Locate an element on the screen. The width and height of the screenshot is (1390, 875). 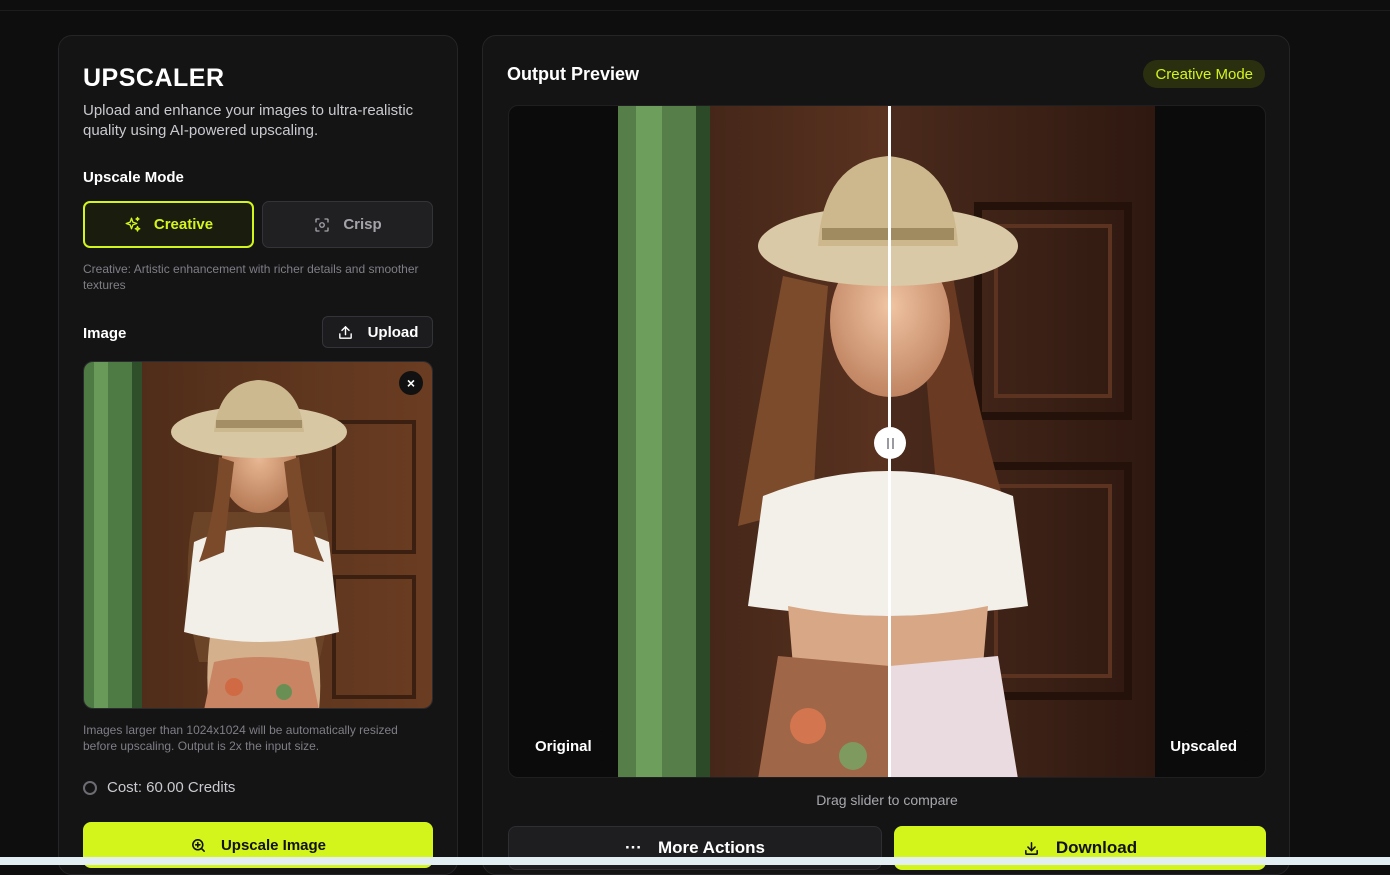
grip-bar-right is located at coordinates (892, 443).